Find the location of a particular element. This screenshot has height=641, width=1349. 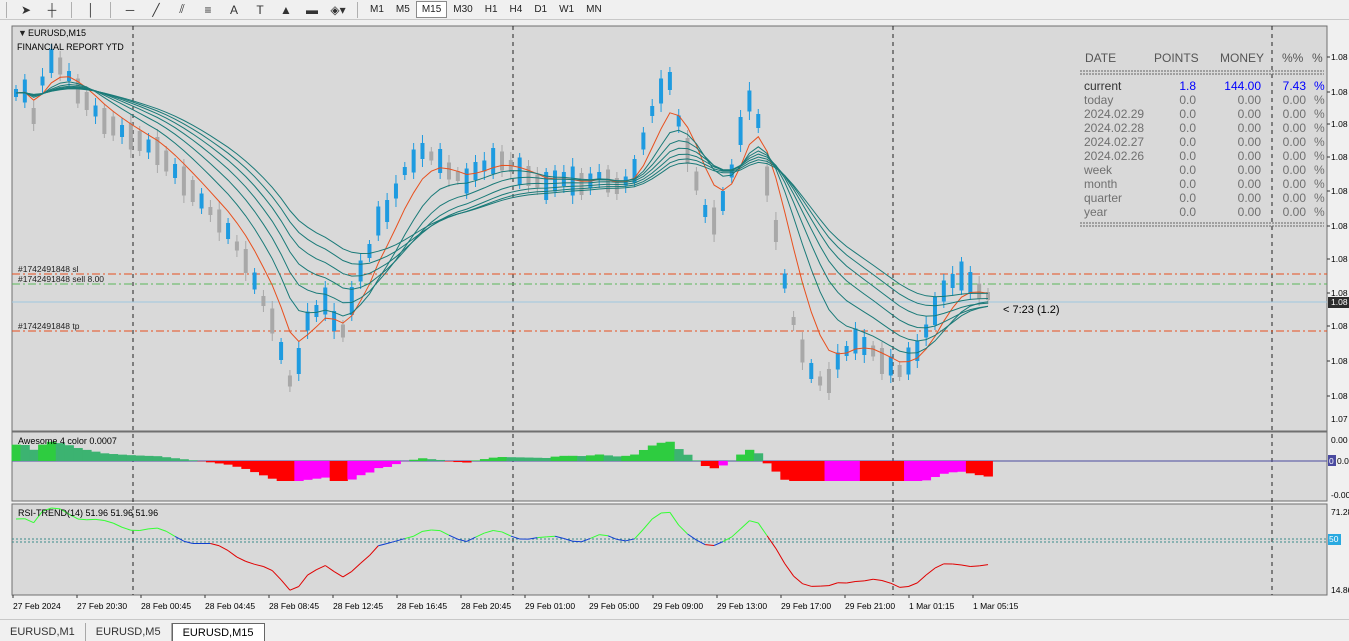

channel-icon: ⫽ is located at coordinates (182, 9).